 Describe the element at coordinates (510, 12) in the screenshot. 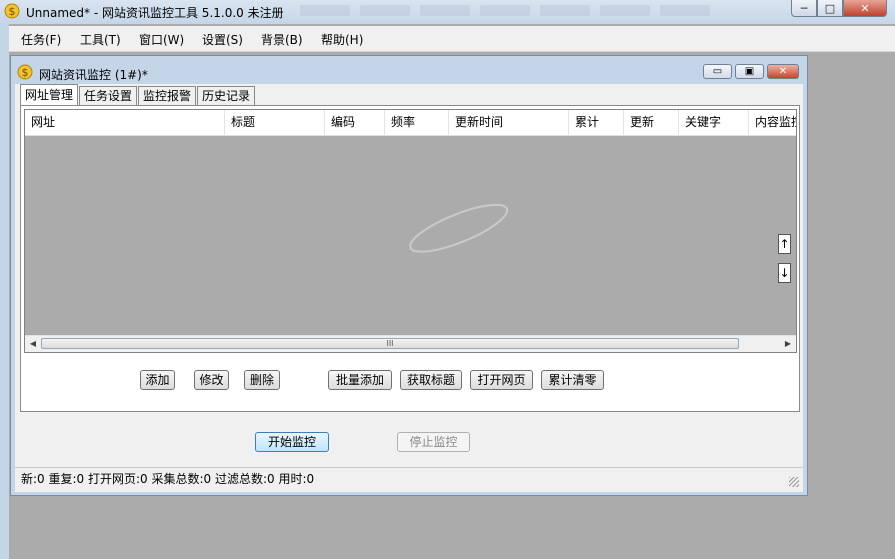

I see `background-taskbar-ghost` at that location.